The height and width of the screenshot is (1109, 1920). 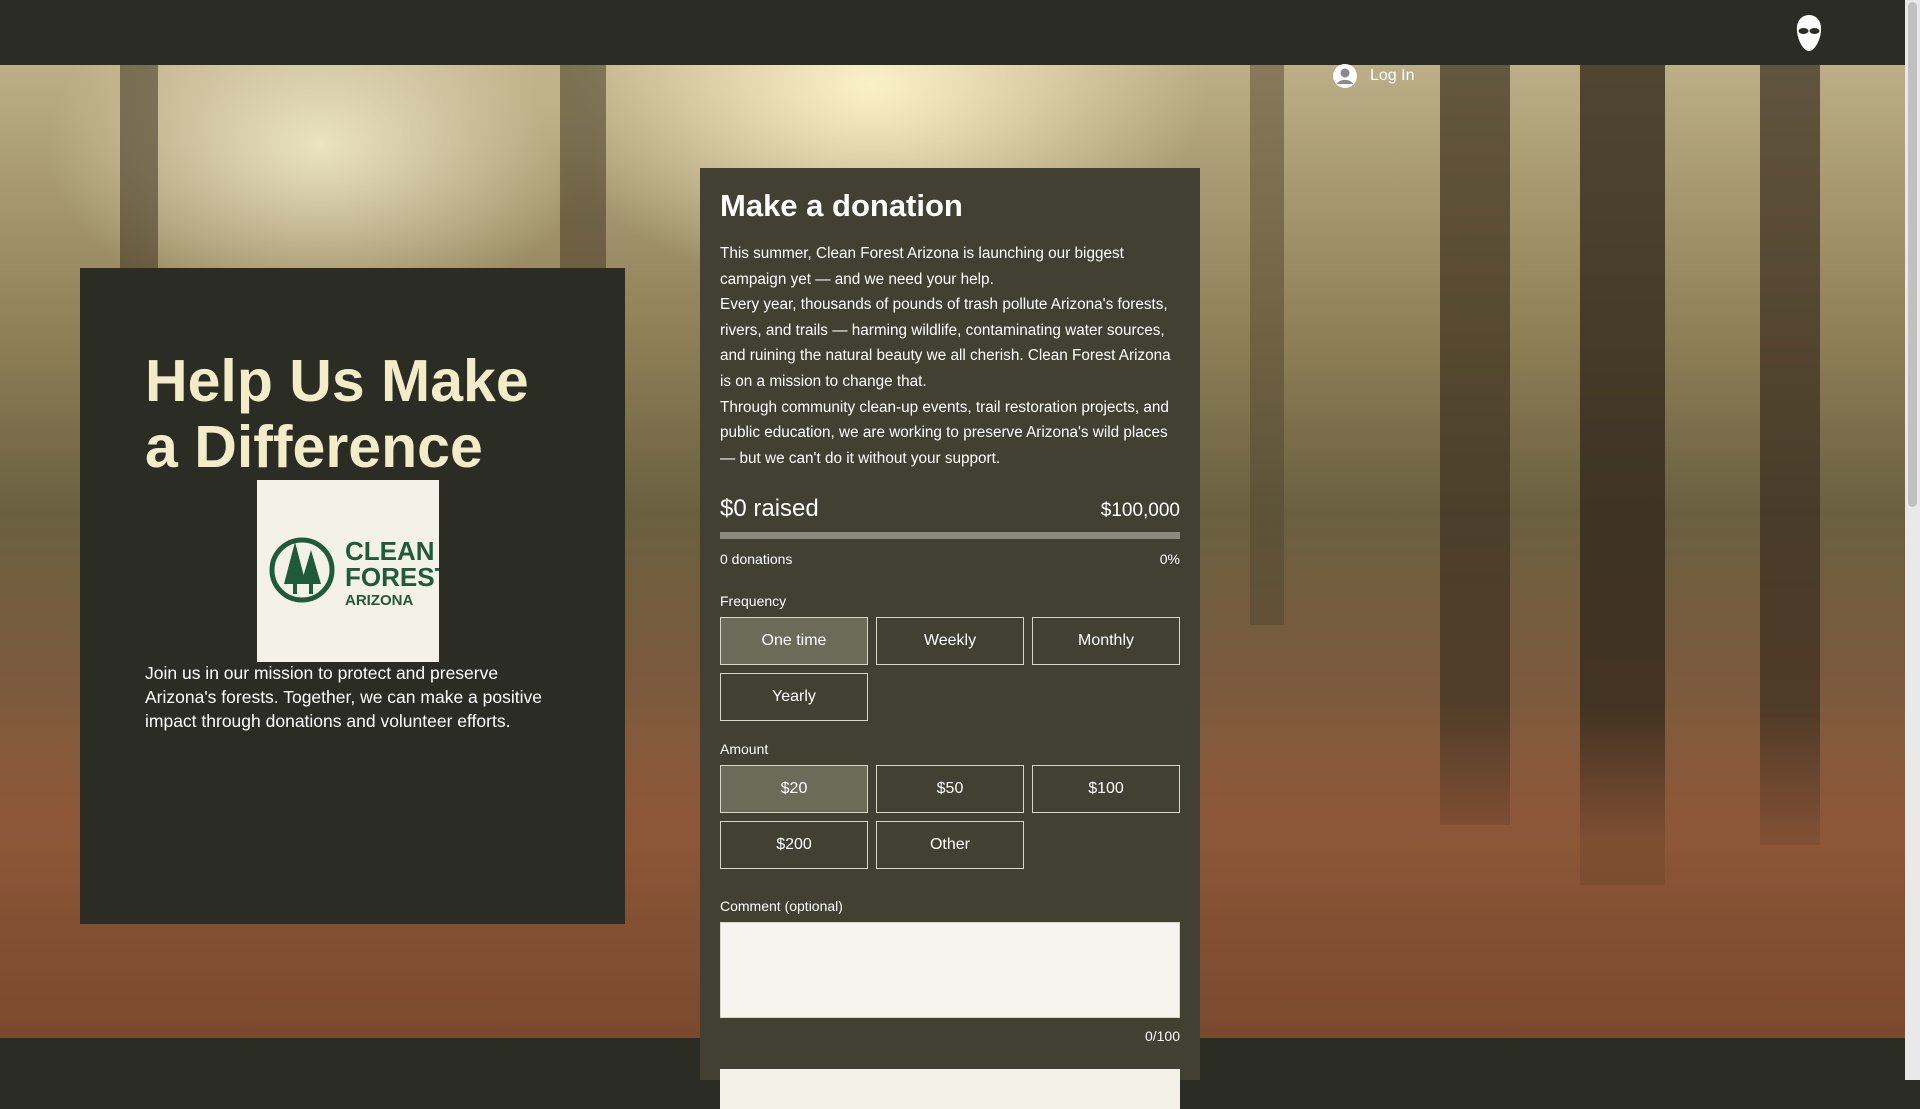 What do you see at coordinates (769, 508) in the screenshot?
I see `amount-raised: $0 raised` at bounding box center [769, 508].